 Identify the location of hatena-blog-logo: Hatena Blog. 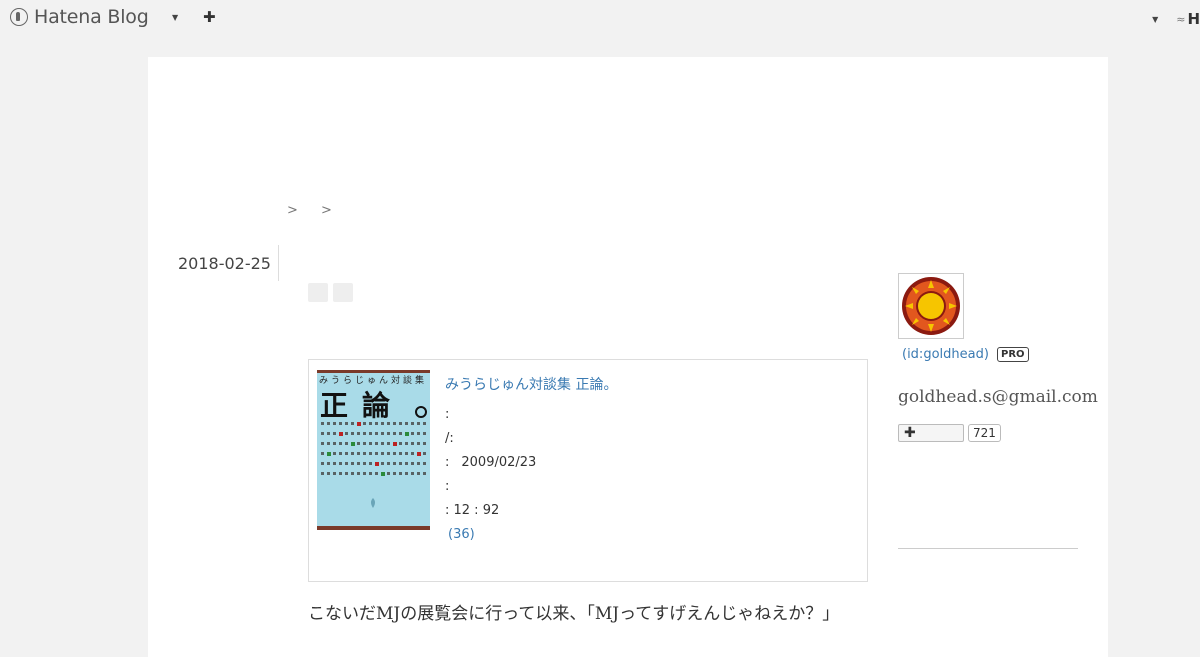
(79, 17).